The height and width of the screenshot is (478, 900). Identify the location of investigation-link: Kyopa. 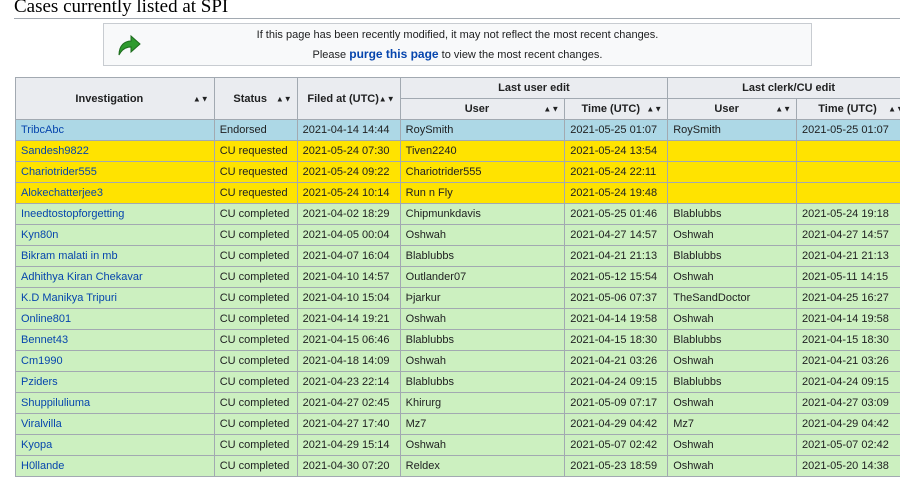
(36, 445).